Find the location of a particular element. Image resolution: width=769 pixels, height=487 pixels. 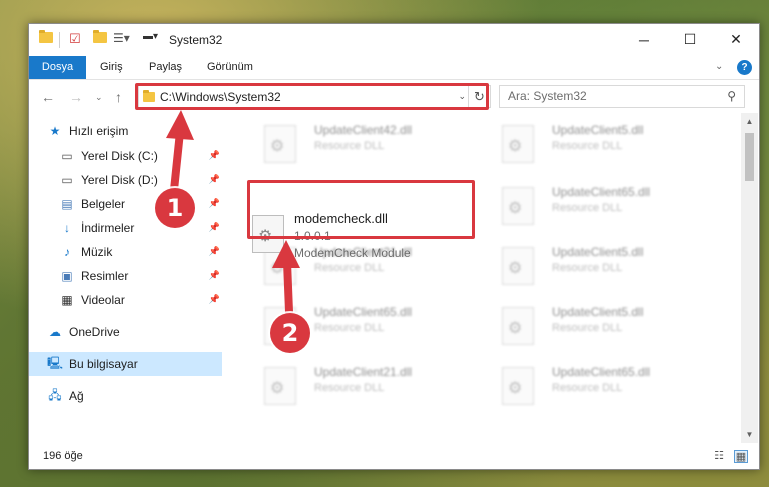

file-highlight is located at coordinates (361, 209).